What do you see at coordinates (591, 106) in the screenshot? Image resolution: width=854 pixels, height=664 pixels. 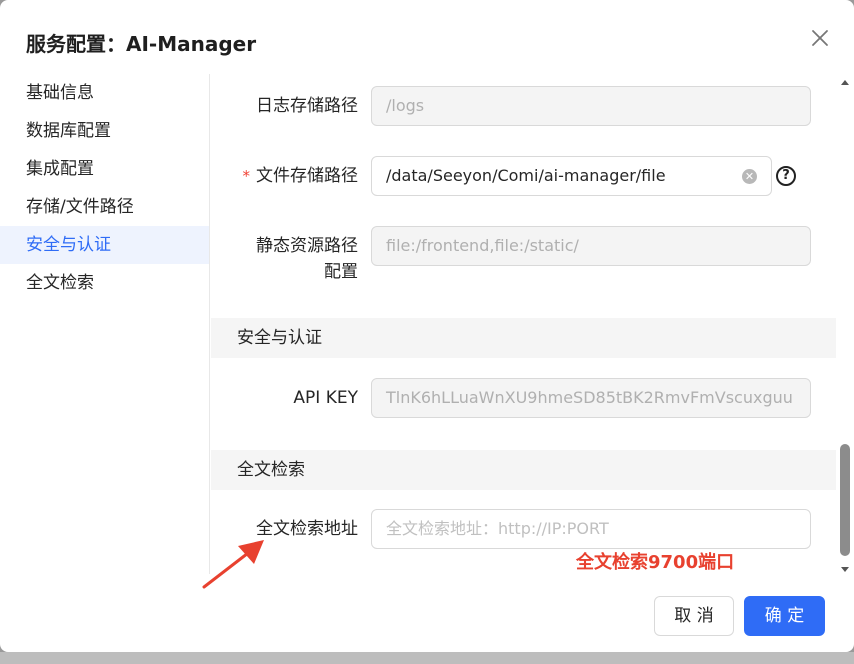 I see `log-path-input: /logs` at bounding box center [591, 106].